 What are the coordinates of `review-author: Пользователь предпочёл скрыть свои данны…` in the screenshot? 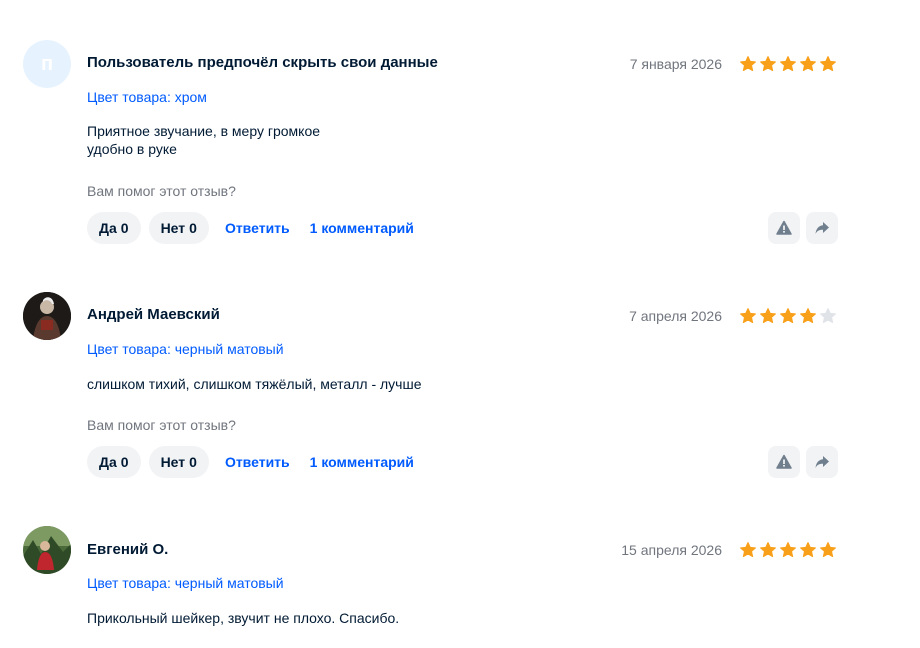 It's located at (262, 62).